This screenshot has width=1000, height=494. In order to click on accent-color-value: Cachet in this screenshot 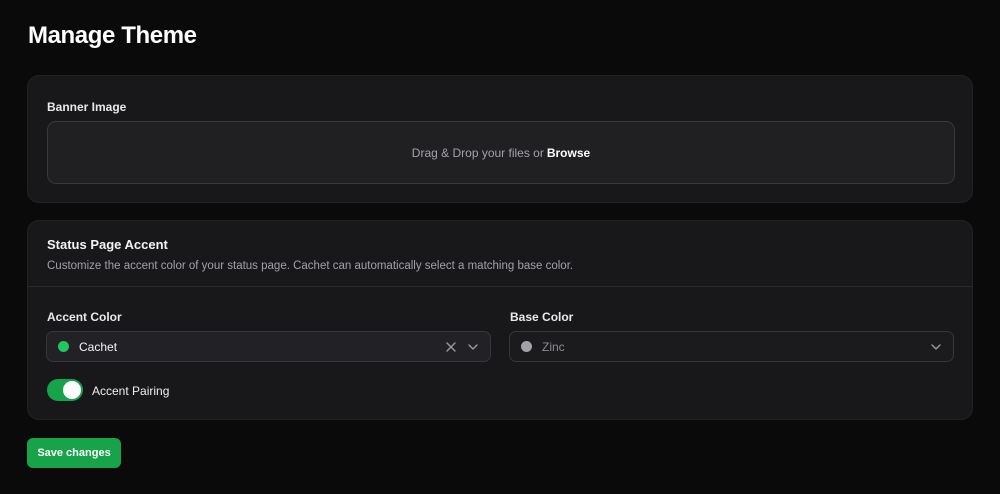, I will do `click(98, 346)`.